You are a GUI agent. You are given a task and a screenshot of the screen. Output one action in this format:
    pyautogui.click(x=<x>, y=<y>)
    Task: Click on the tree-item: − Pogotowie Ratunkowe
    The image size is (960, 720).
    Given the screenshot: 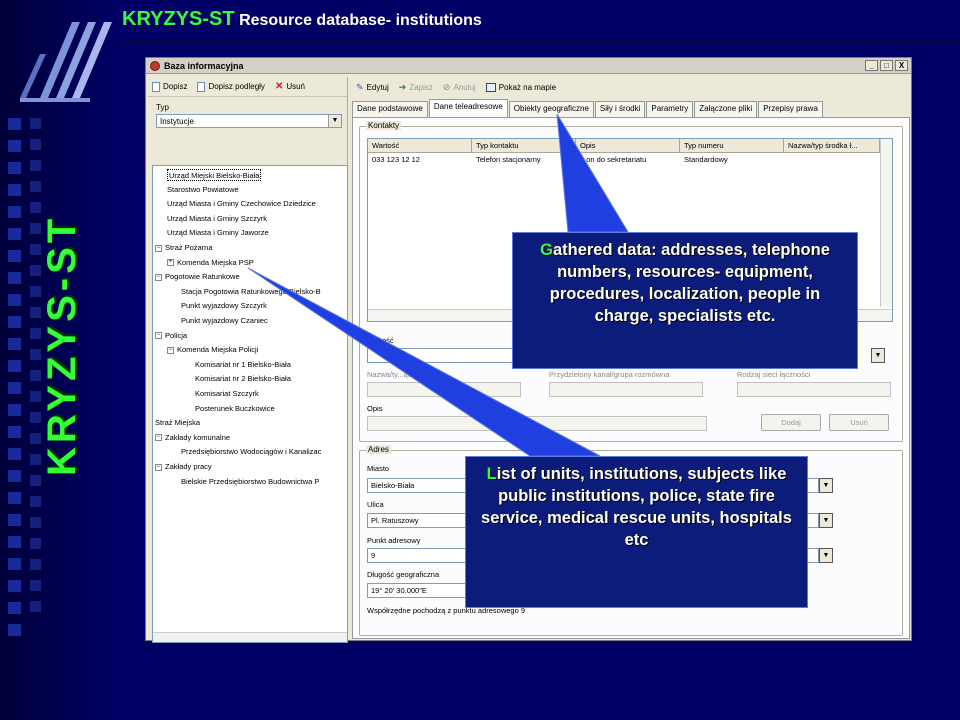 What is the action you would take?
    pyautogui.click(x=197, y=277)
    